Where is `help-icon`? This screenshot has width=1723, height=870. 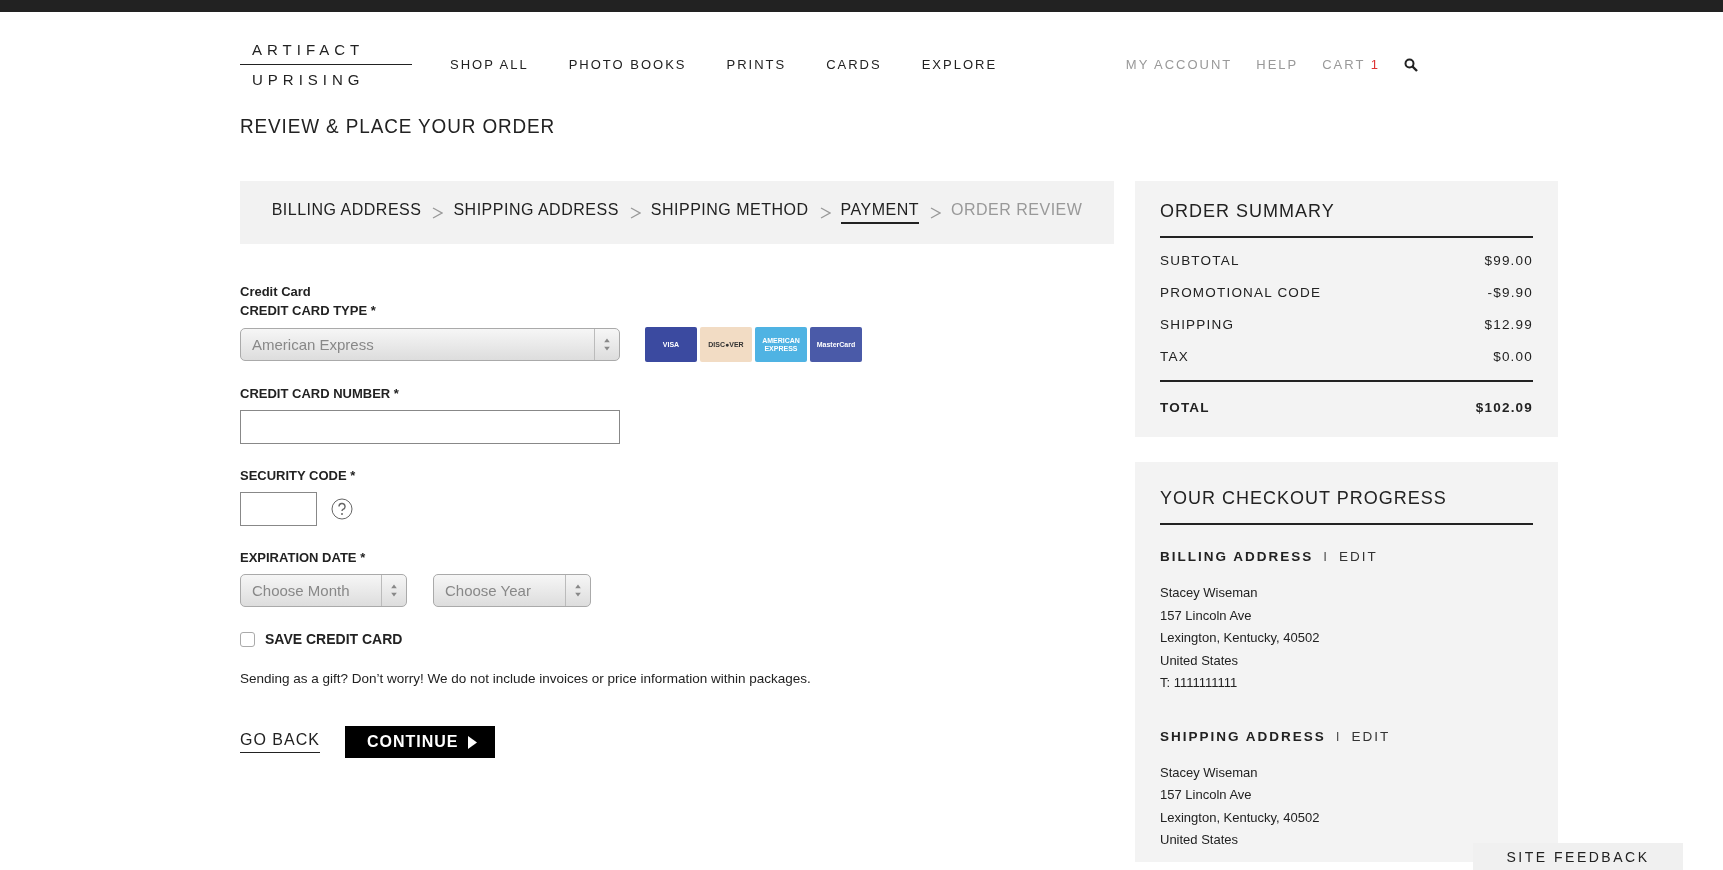 help-icon is located at coordinates (342, 509).